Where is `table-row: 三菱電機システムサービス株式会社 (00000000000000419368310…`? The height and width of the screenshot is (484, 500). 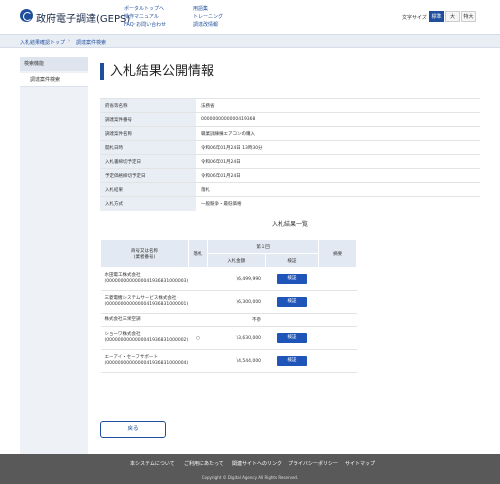
table-row: 三菱電機システムサービス株式会社 (00000000000000419368310… is located at coordinates (228, 302).